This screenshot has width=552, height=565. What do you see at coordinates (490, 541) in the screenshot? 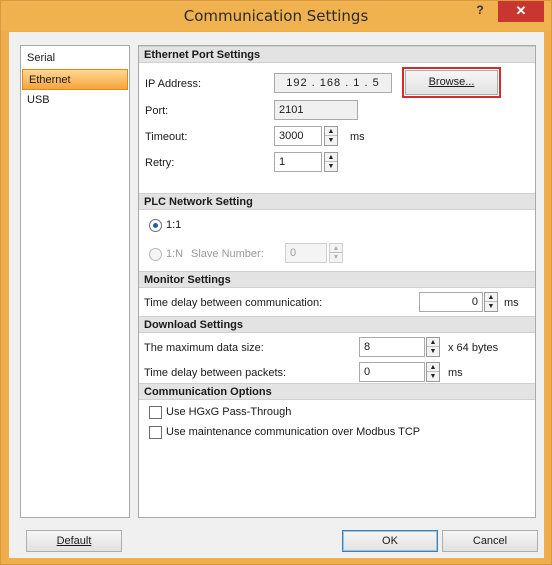
I see `cancel-button: Cancel` at bounding box center [490, 541].